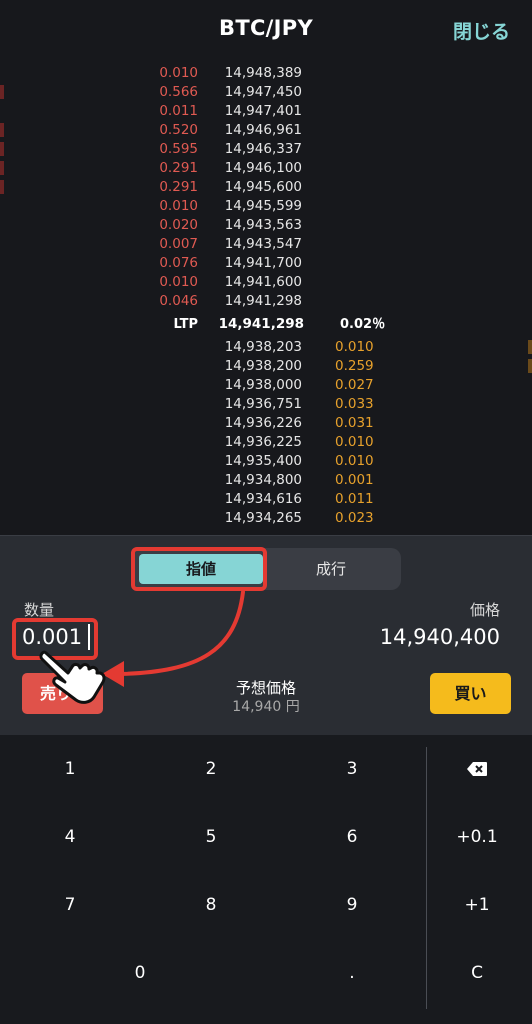 The height and width of the screenshot is (1024, 532). I want to click on bid-quantity: 0.031, so click(365, 423).